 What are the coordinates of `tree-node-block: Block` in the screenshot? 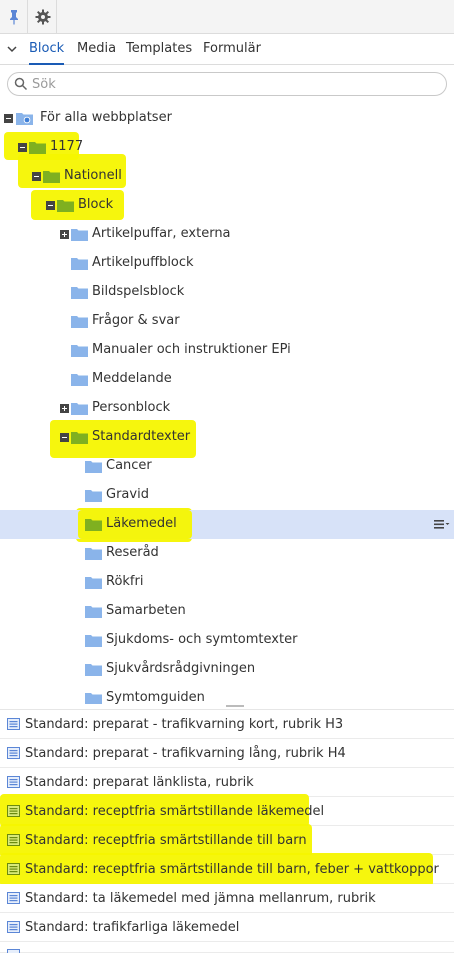 It's located at (227, 205).